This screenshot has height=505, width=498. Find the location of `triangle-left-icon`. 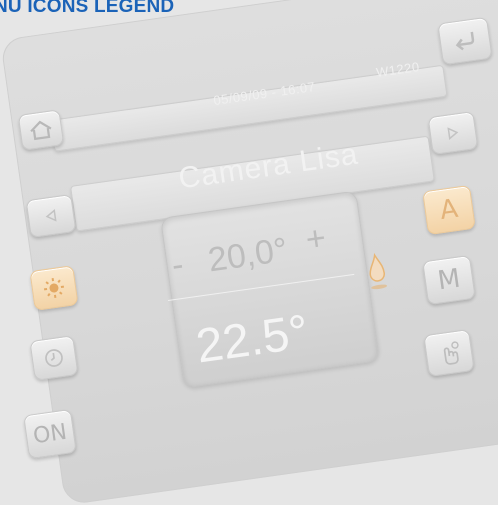

triangle-left-icon is located at coordinates (51, 216).